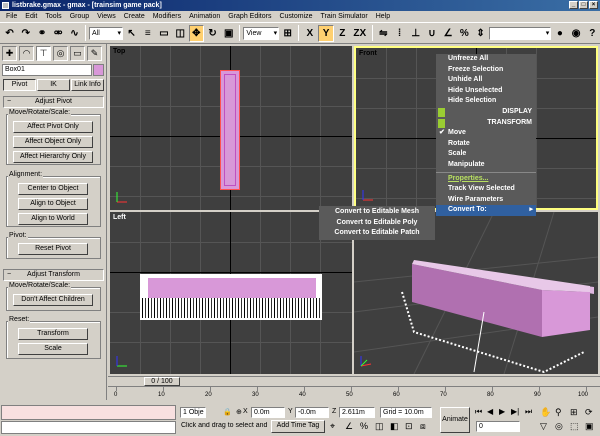 This screenshot has width=600, height=436. Describe the element at coordinates (261, 33) in the screenshot. I see `reference-coord-dropdown: View` at that location.